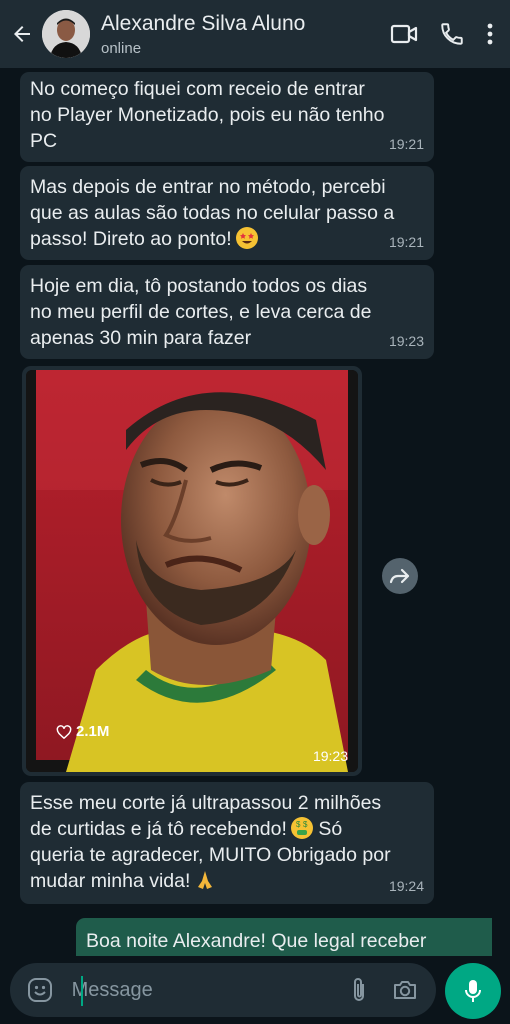 This screenshot has width=510, height=1024. I want to click on forward-icon, so click(400, 576).